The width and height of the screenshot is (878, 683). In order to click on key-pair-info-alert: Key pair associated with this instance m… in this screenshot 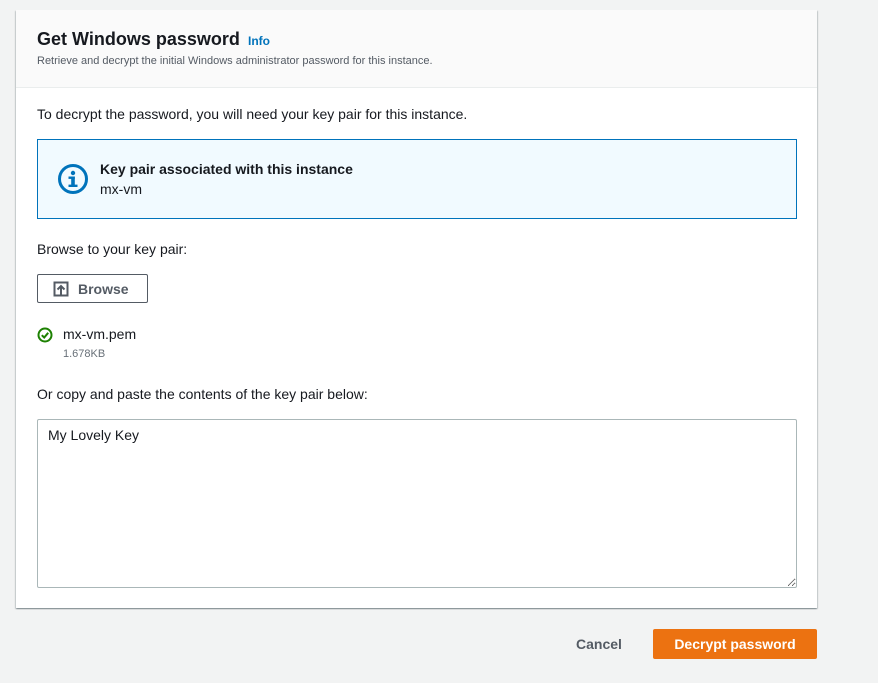, I will do `click(417, 179)`.